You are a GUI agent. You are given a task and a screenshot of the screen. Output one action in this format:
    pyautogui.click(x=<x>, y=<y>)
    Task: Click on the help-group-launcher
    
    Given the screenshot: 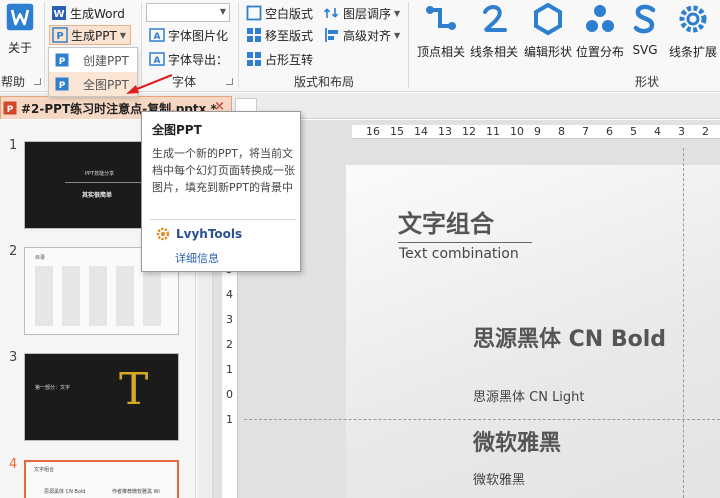 What is the action you would take?
    pyautogui.click(x=37, y=81)
    